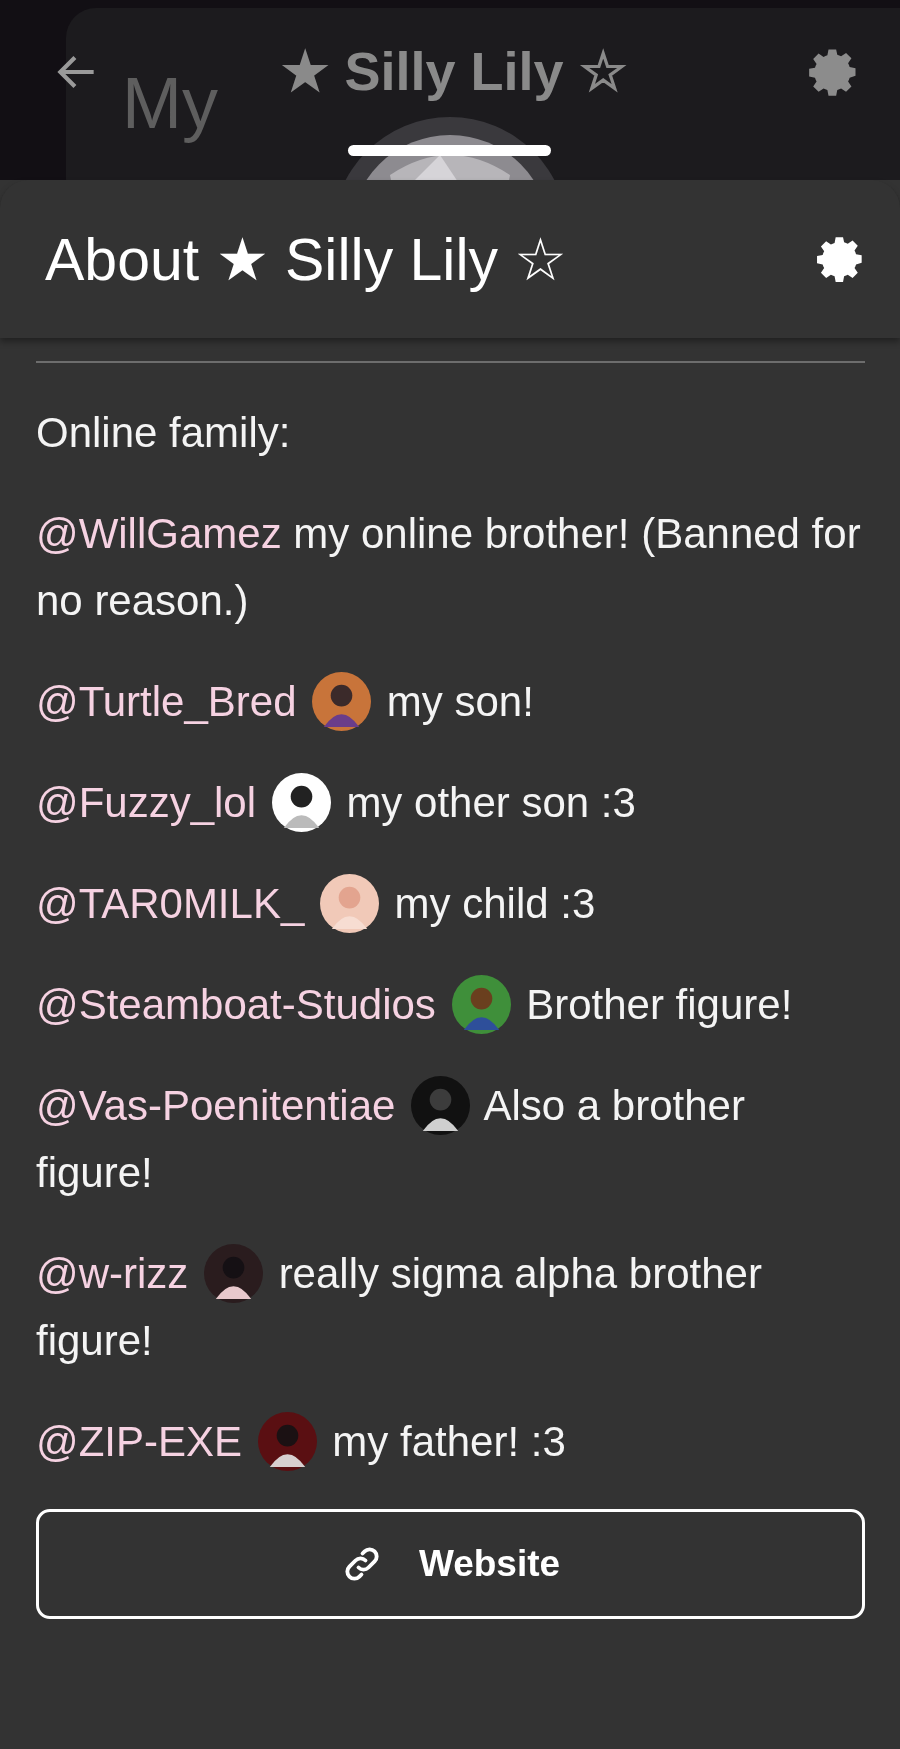 The image size is (900, 1749). What do you see at coordinates (170, 903) in the screenshot?
I see `mention-link: @TAR0MILK_` at bounding box center [170, 903].